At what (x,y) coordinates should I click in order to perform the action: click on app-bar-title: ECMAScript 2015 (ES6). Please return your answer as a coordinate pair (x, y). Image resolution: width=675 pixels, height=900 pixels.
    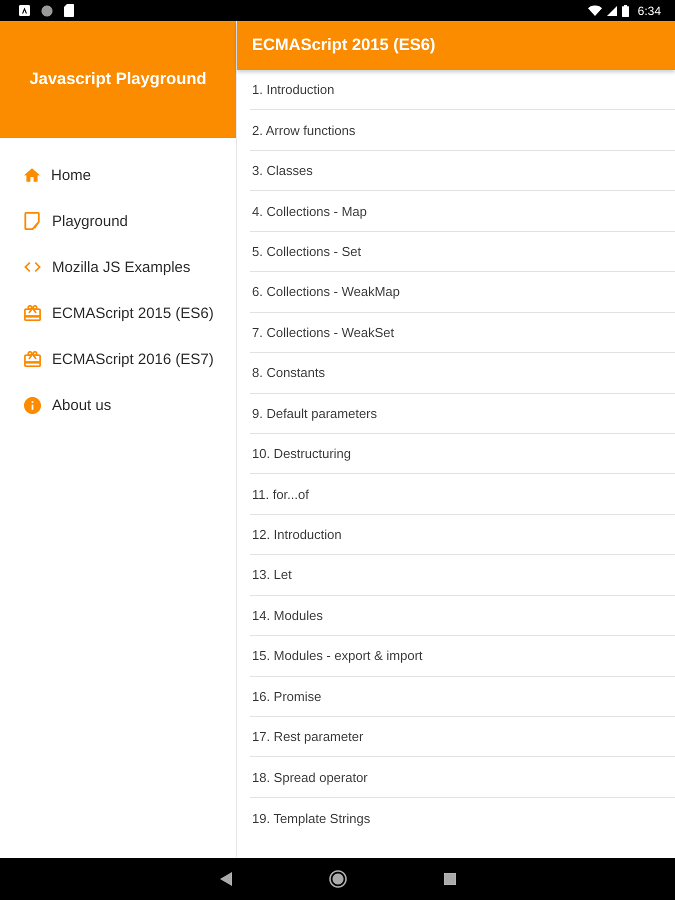
    Looking at the image, I should click on (344, 45).